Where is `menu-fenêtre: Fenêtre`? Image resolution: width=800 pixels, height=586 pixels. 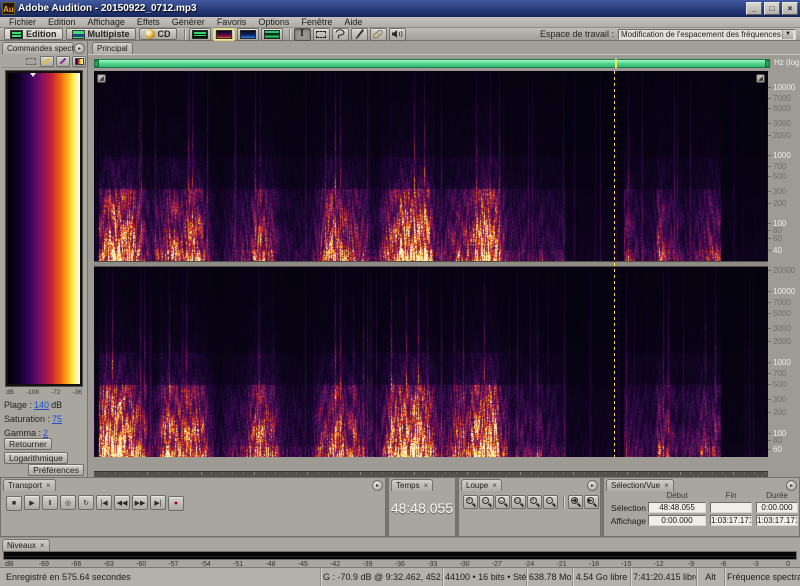 menu-fenêtre: Fenêtre is located at coordinates (316, 22).